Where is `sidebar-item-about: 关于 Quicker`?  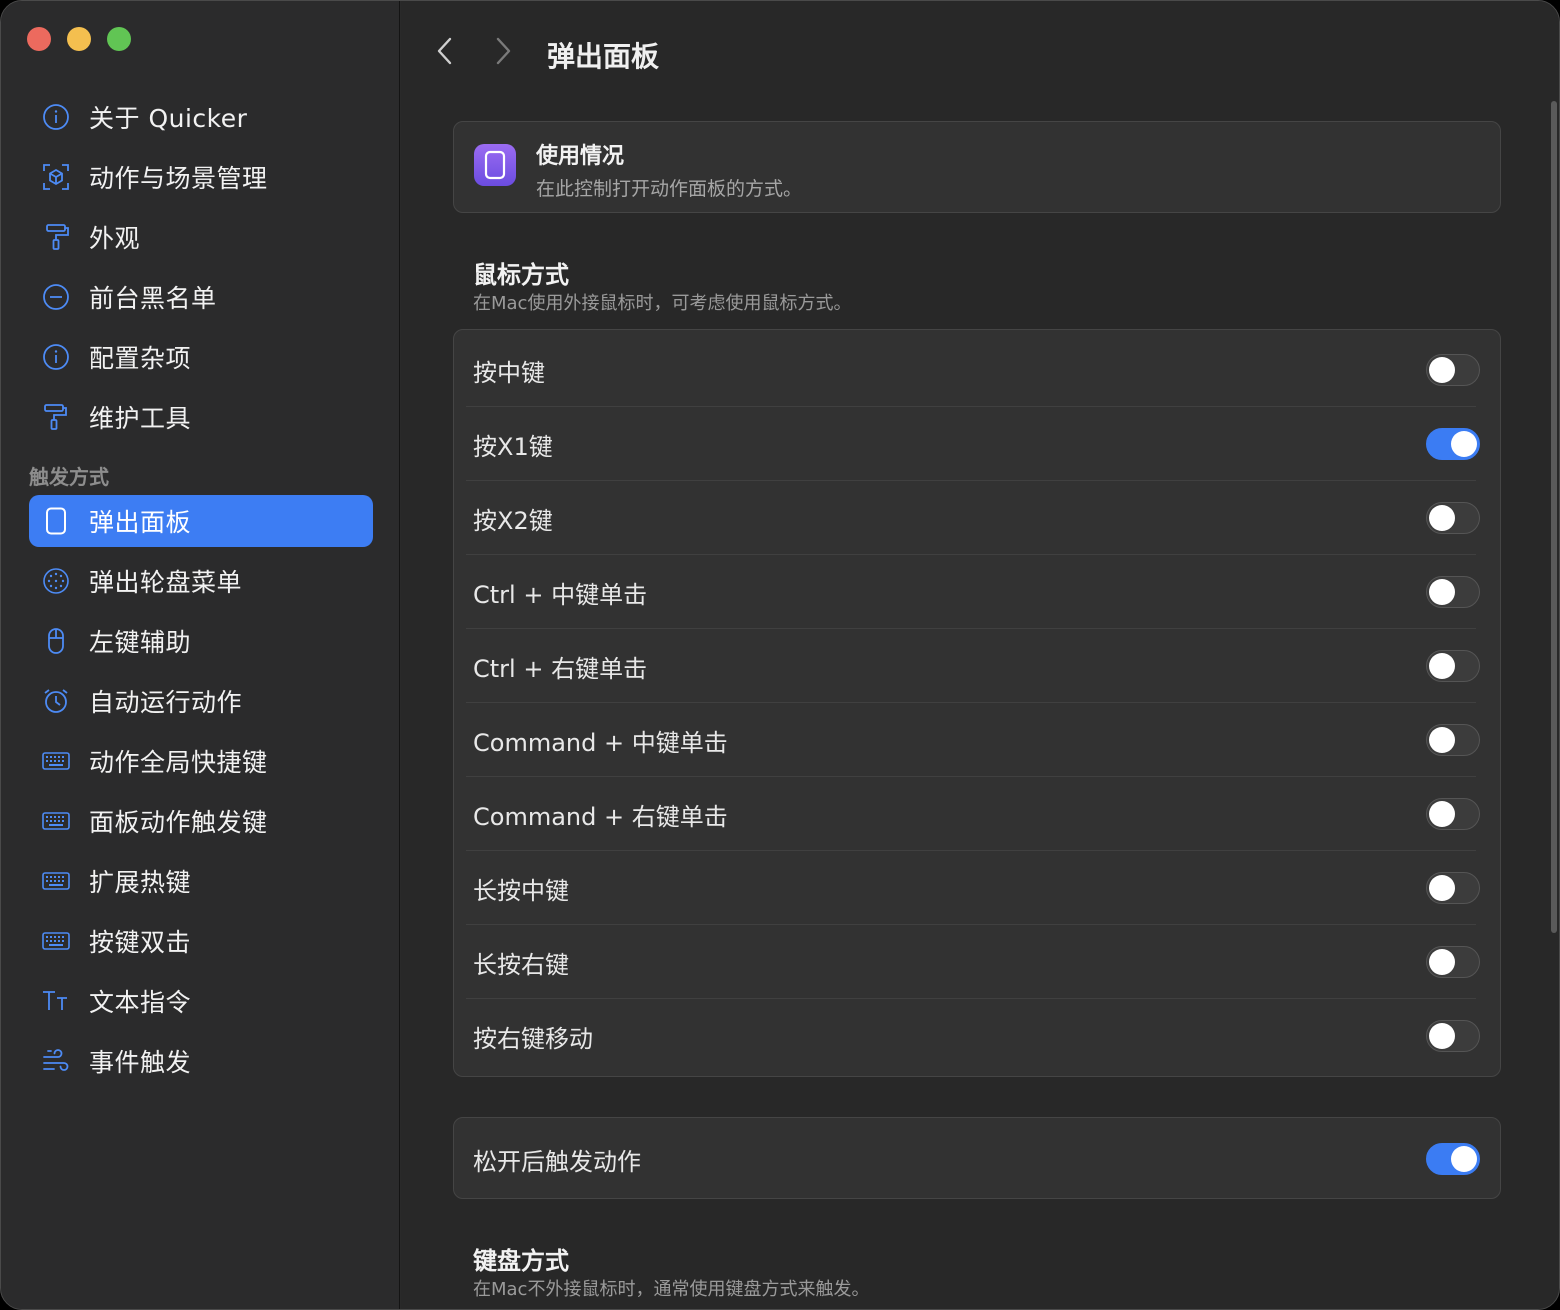 sidebar-item-about: 关于 Quicker is located at coordinates (201, 117).